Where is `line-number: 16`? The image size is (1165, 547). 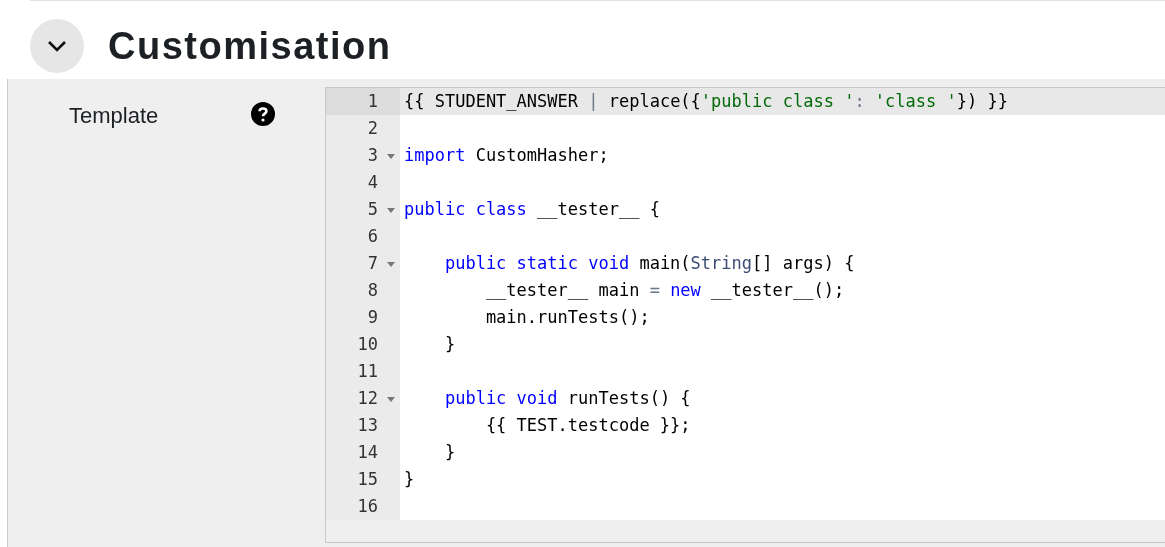 line-number: 16 is located at coordinates (367, 506).